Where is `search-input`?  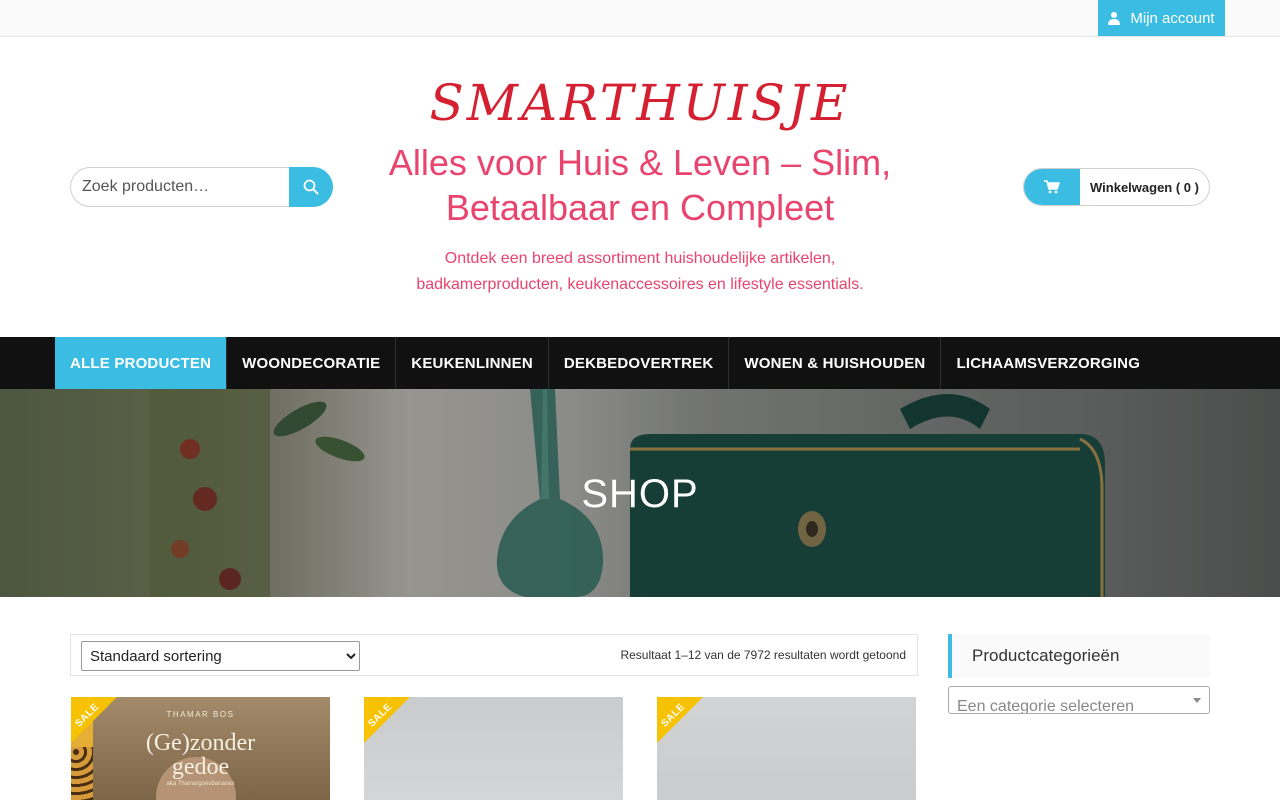
search-input is located at coordinates (179, 187).